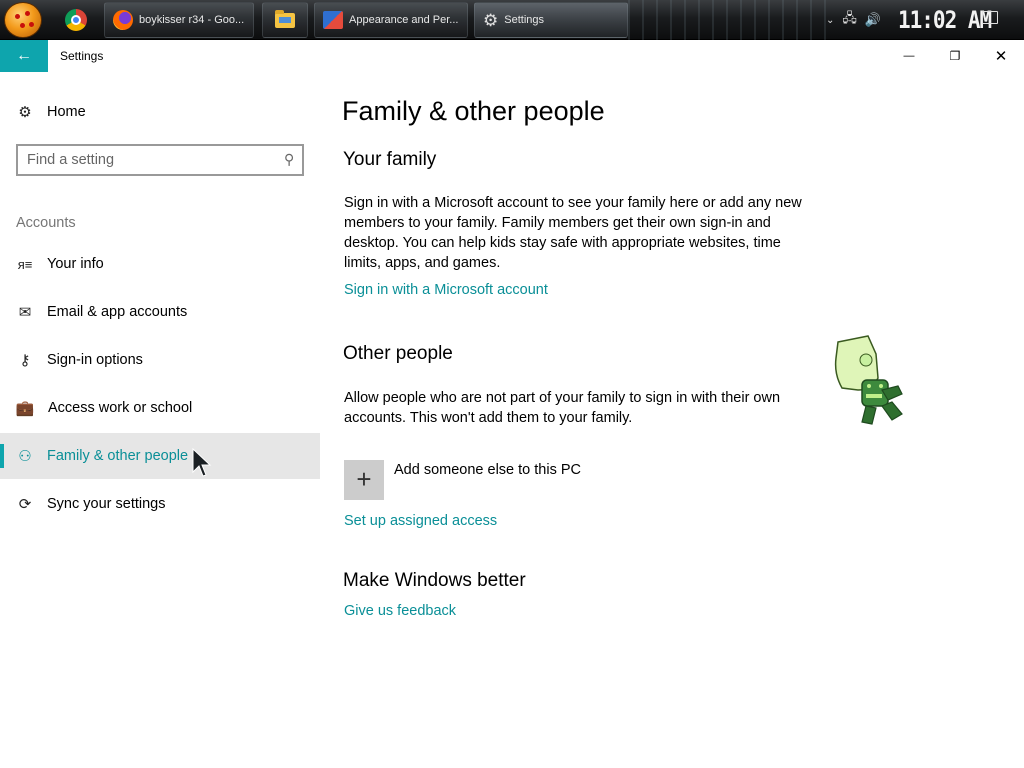  Describe the element at coordinates (524, 20) in the screenshot. I see `taskbar-window-label: Settings` at that location.